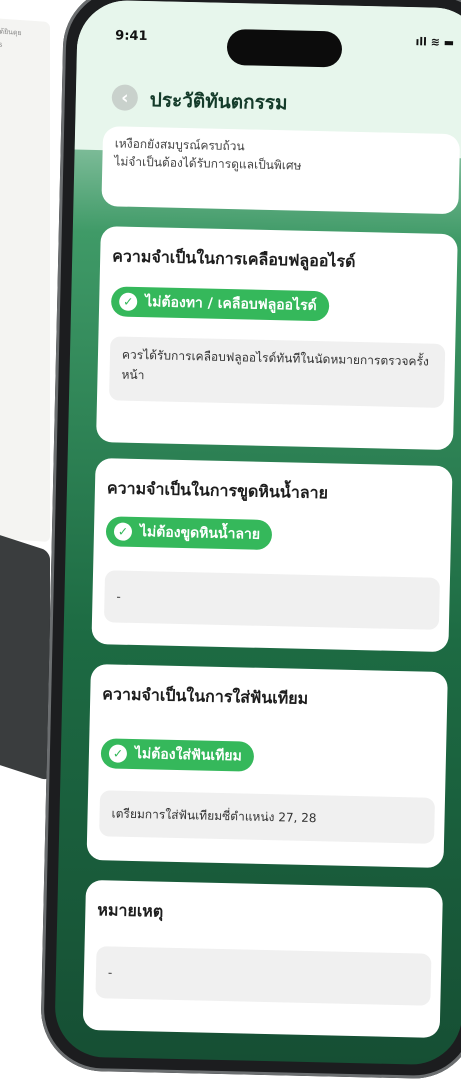 The image size is (461, 1080). I want to click on badge-label: ไม่ต้องใส่ฟันเทียม, so click(188, 755).